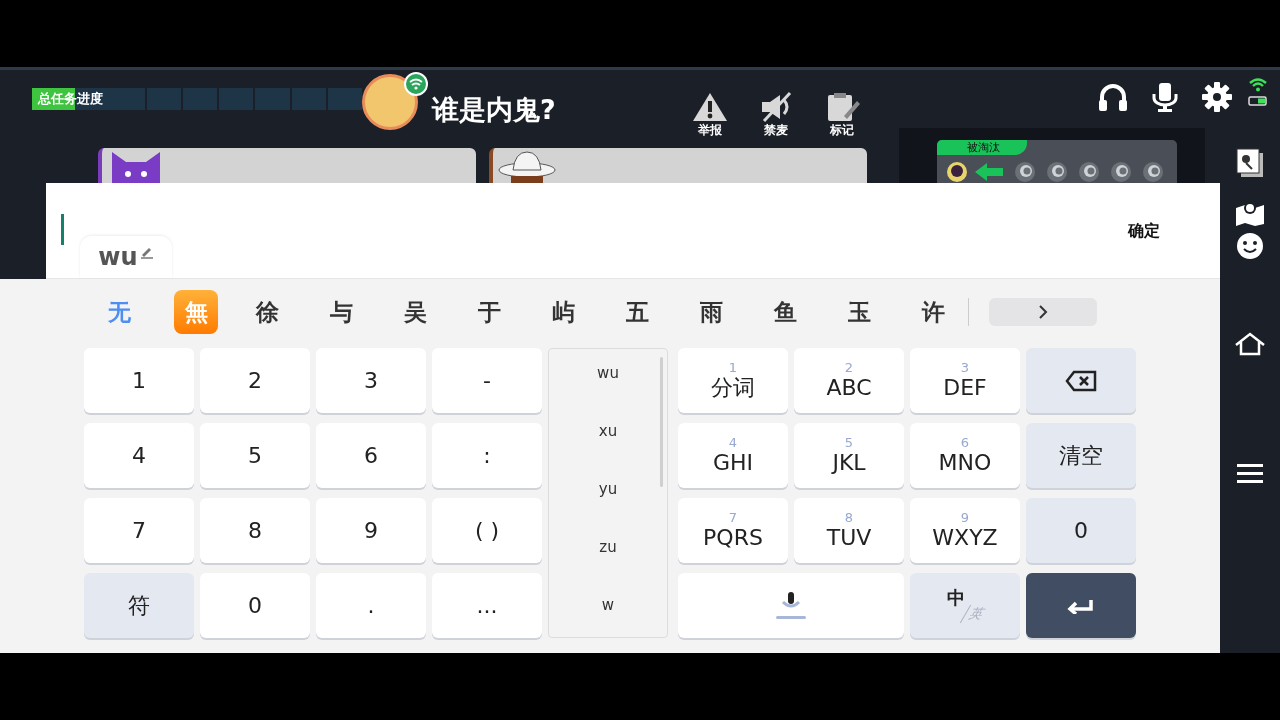 The height and width of the screenshot is (720, 1280). What do you see at coordinates (849, 530) in the screenshot?
I see `key: 8 TUV` at bounding box center [849, 530].